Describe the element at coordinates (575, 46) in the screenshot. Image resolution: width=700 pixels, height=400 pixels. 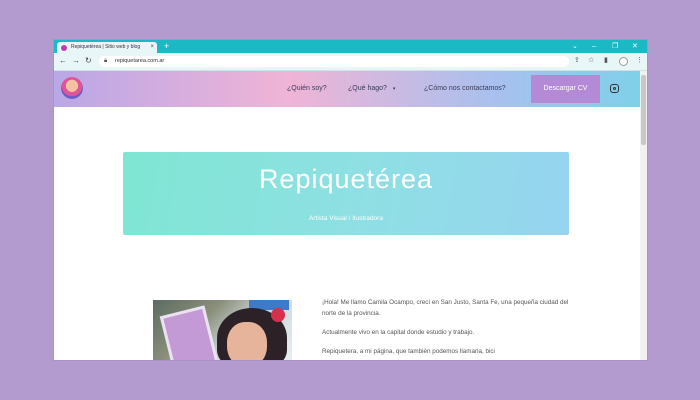
I see `tab-search-icon: ⌄` at that location.